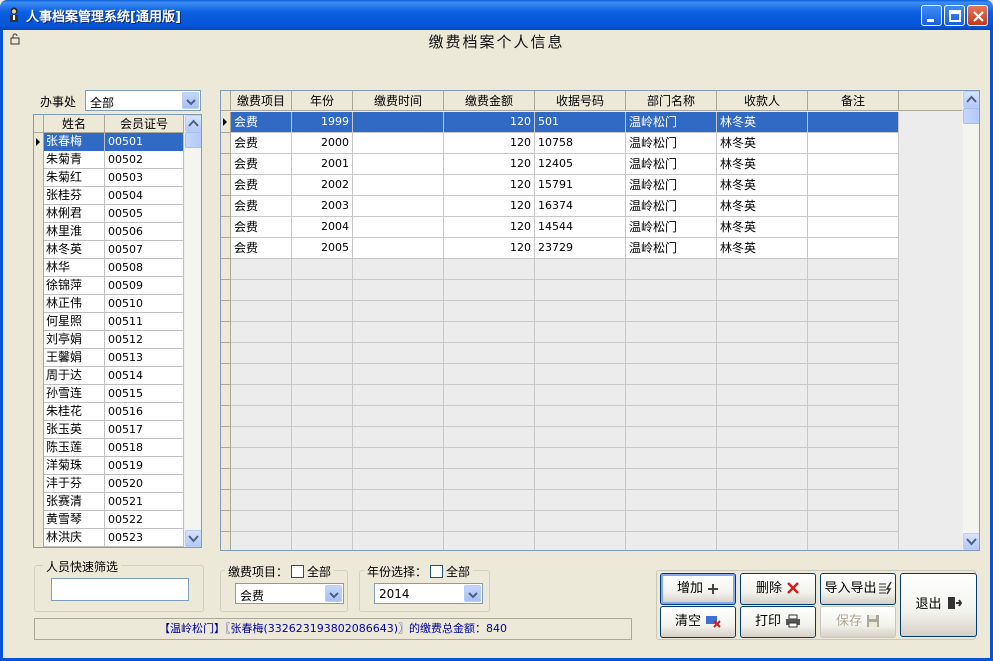 This screenshot has width=993, height=661. Describe the element at coordinates (322, 227) in the screenshot. I see `year-cell: 2004` at that location.